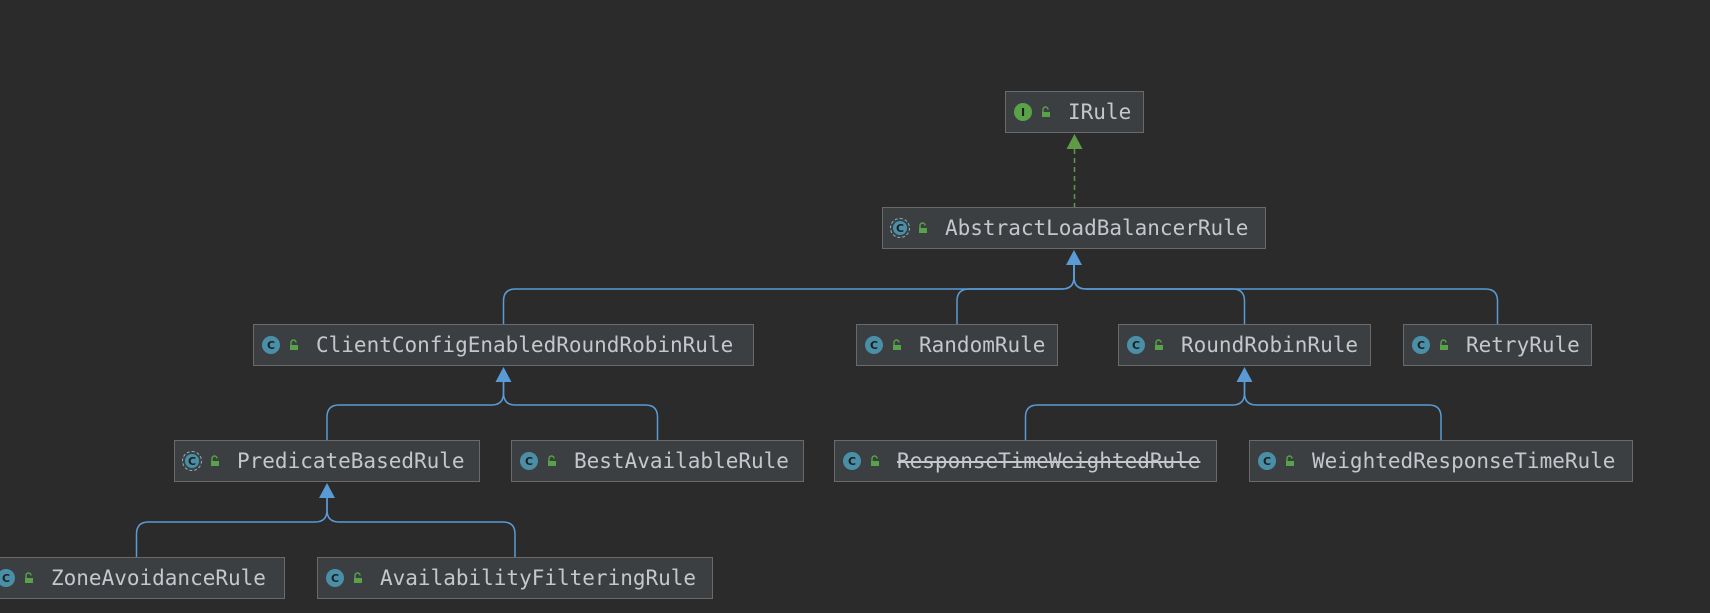  I want to click on extends-edge-best-available-rule, so click(580, 411).